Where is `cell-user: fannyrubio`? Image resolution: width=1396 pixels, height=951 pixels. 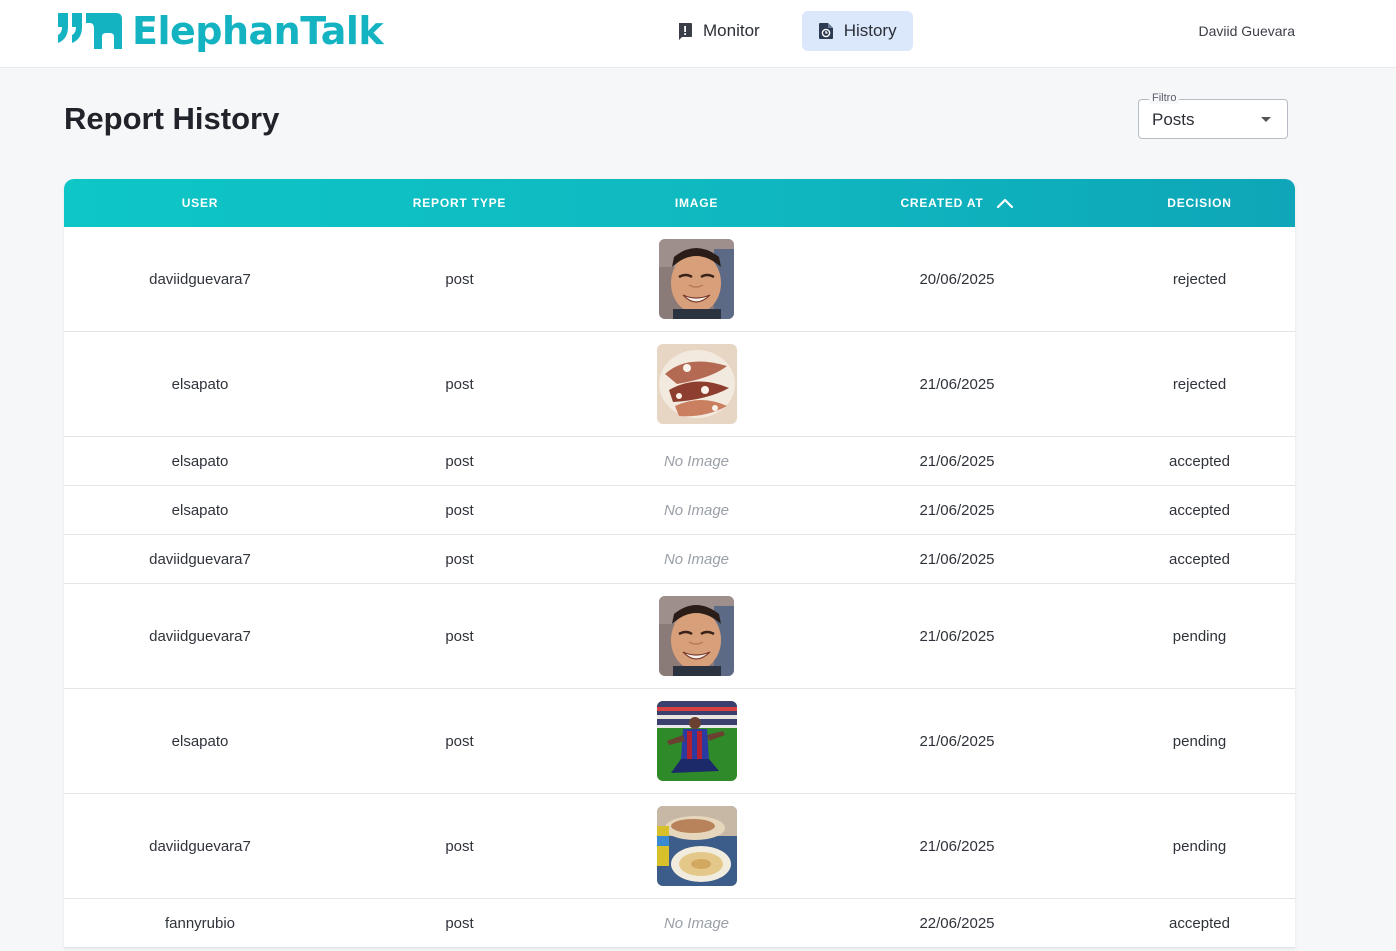
cell-user: fannyrubio is located at coordinates (200, 923).